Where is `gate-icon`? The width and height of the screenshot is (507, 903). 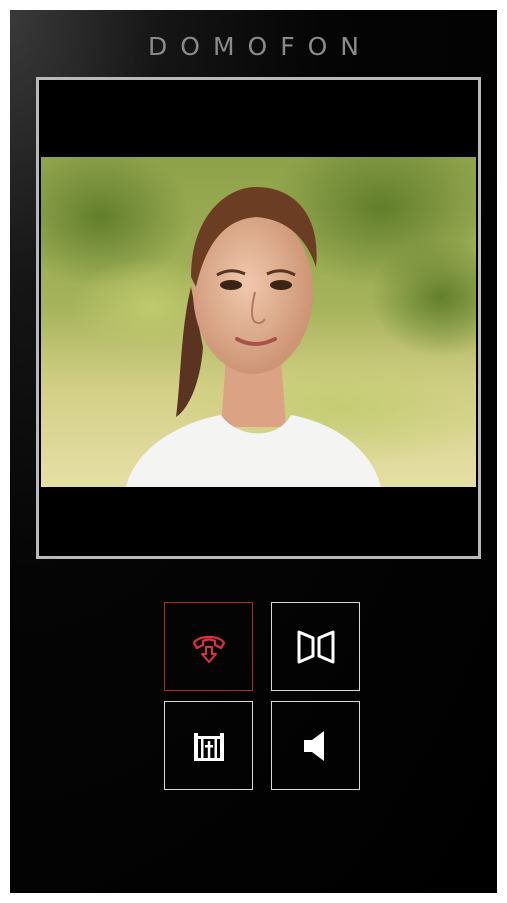
gate-icon is located at coordinates (209, 746).